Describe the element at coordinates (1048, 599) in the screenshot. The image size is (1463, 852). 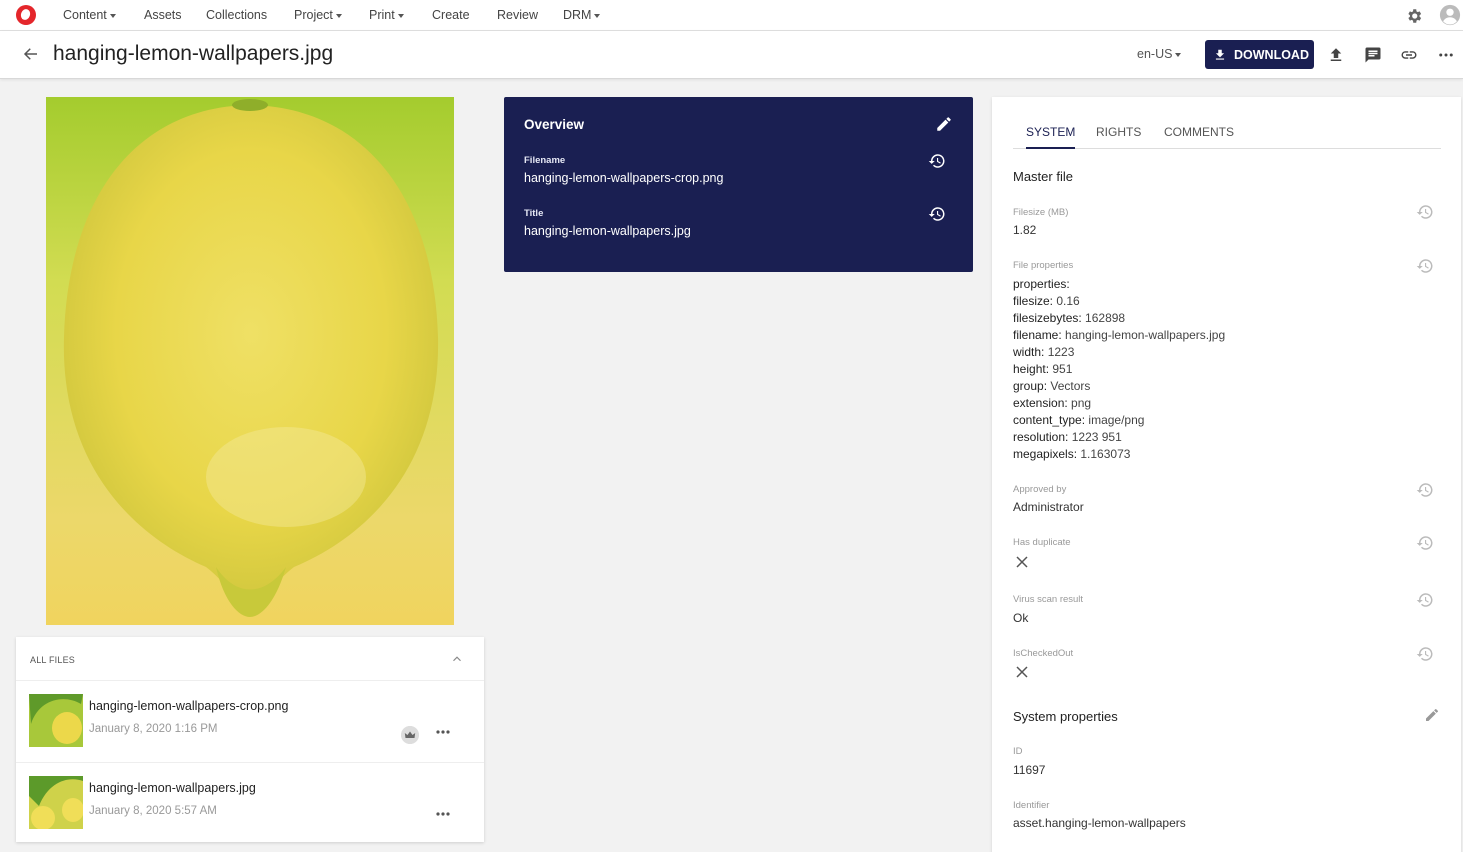
I see `virus-scan-label: Virus scan result` at that location.